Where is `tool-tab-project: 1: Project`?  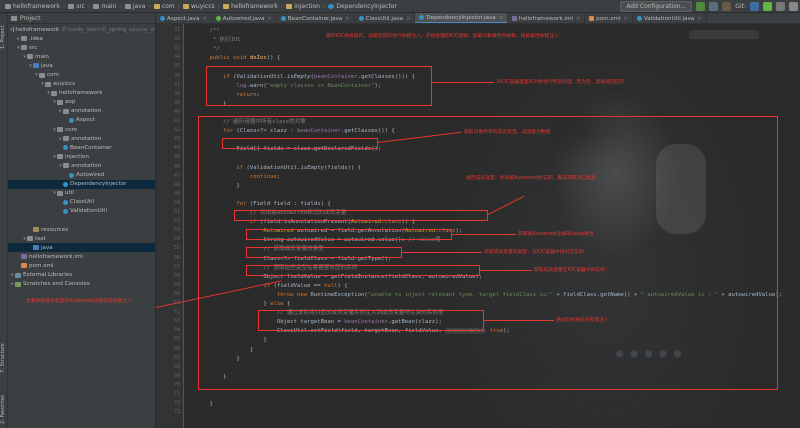
tool-tab-project: 1: Project is located at coordinates (4, 37).